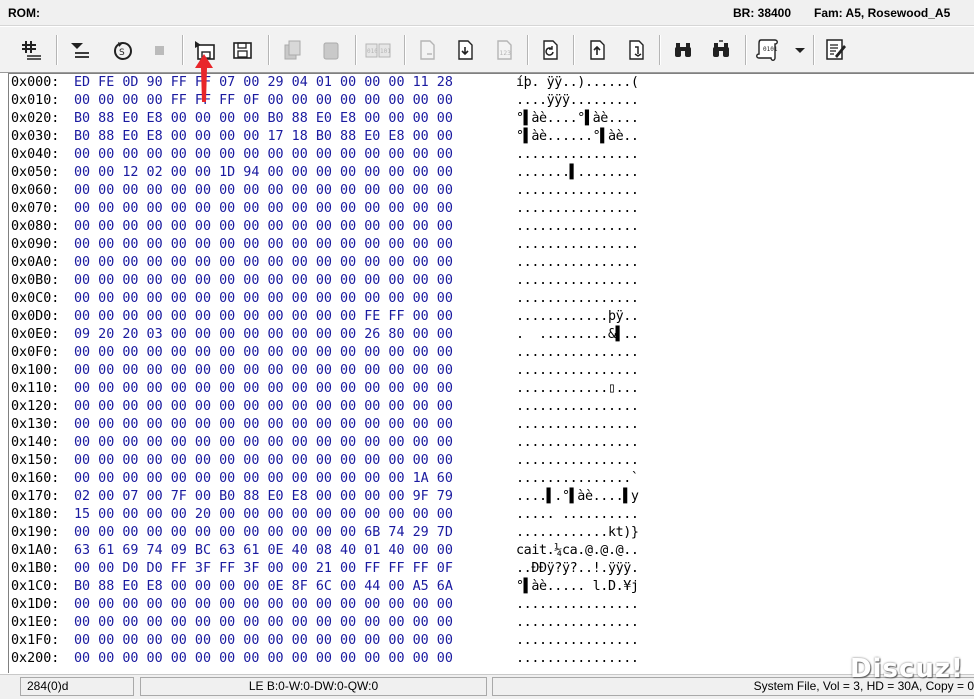 The width and height of the screenshot is (974, 699). What do you see at coordinates (577, 83) in the screenshot?
I see `row-ascii: íþ. ÿÿ..)......(` at bounding box center [577, 83].